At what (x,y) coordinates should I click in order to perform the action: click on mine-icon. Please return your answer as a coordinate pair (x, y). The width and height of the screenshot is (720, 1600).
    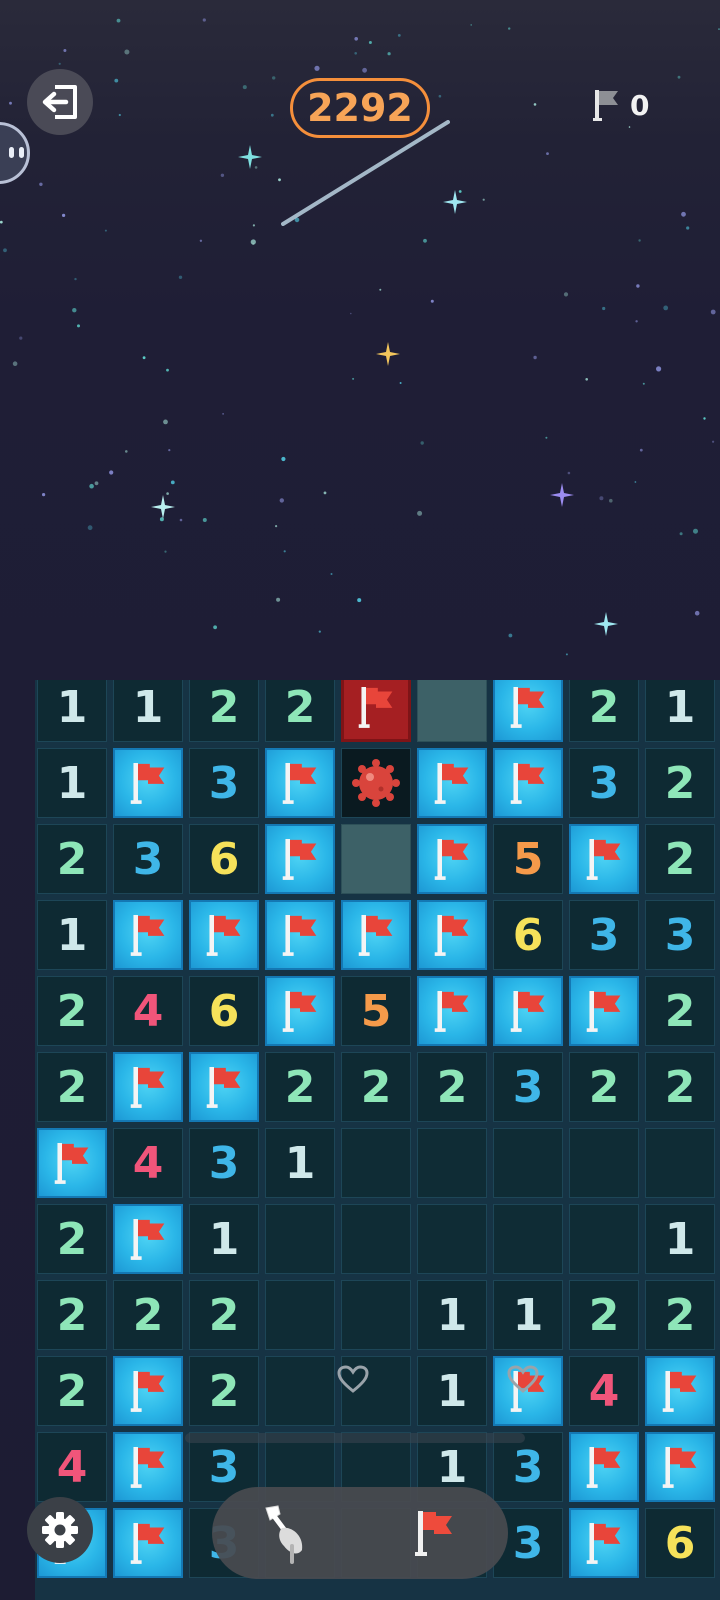
    Looking at the image, I should click on (376, 783).